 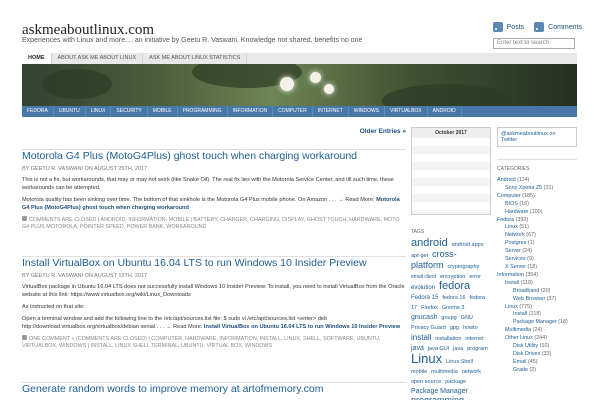 I want to click on category-name: Other Linux, so click(x=519, y=338).